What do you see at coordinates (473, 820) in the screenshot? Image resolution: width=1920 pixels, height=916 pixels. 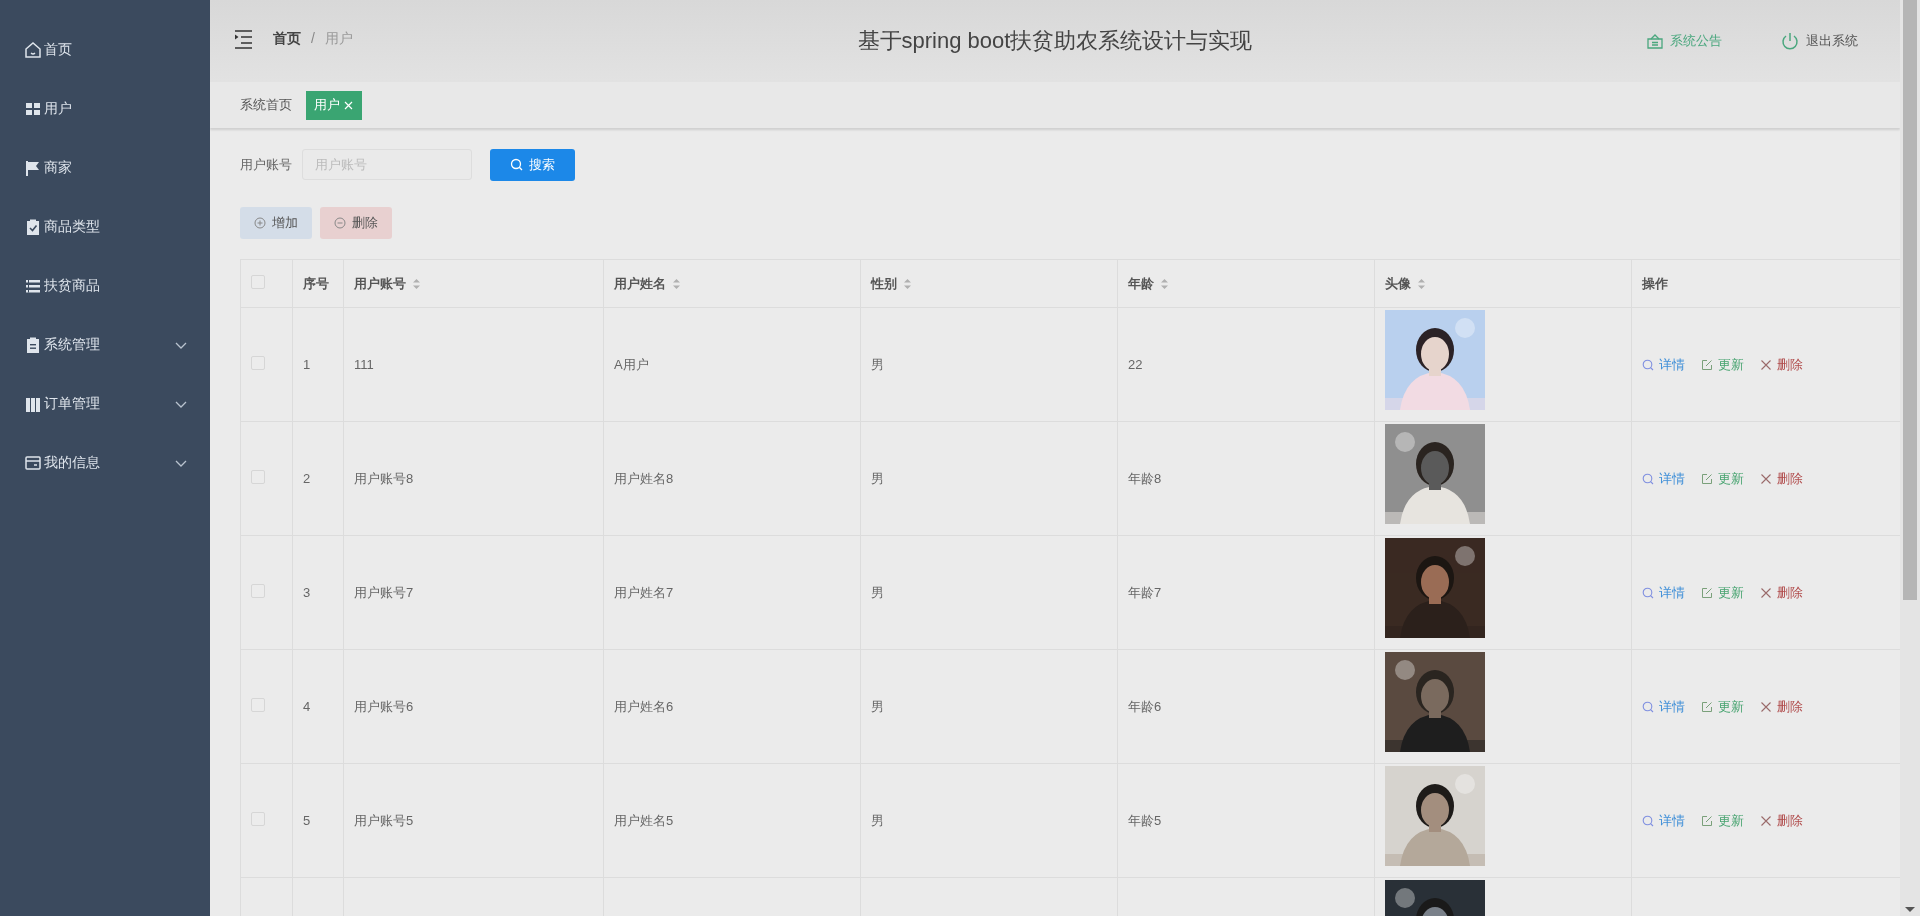 I see `table-cell: 用户账号5` at bounding box center [473, 820].